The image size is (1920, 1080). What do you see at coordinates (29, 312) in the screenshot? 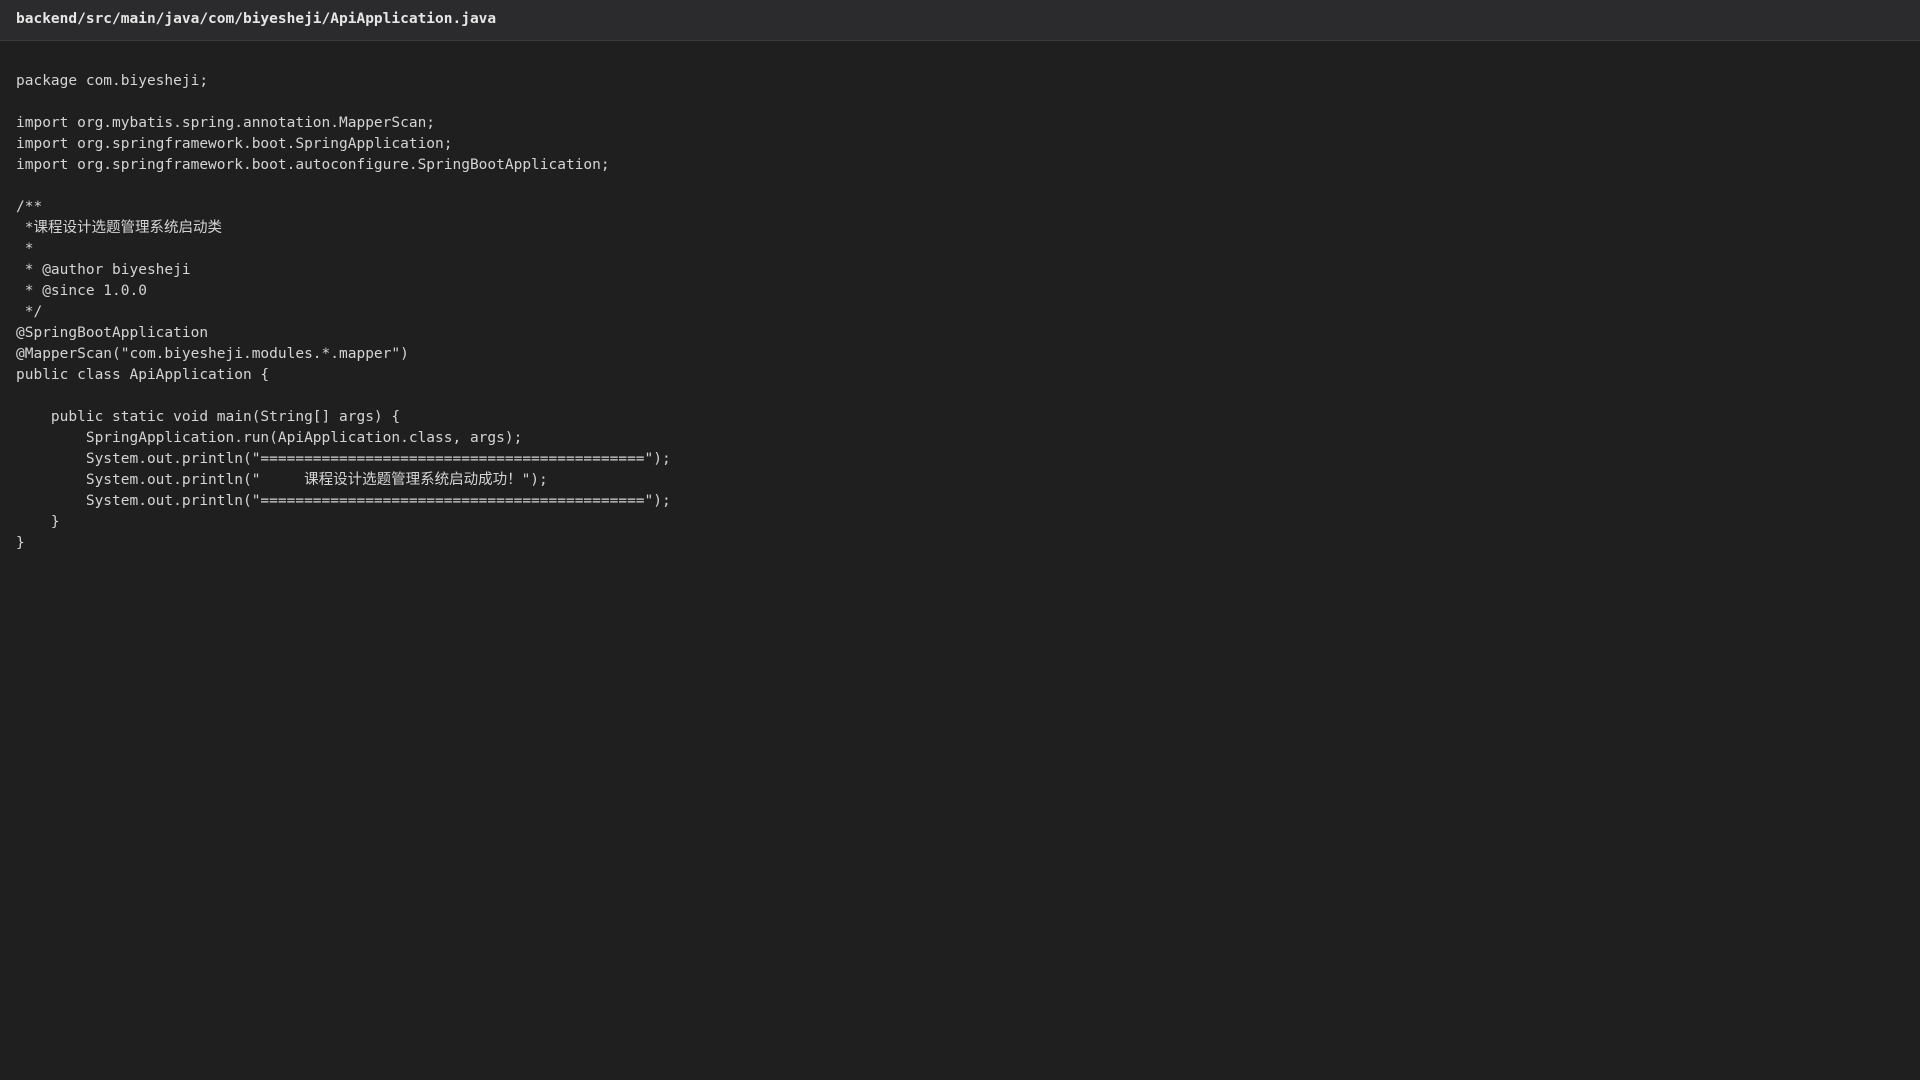
I see `code-line: */` at bounding box center [29, 312].